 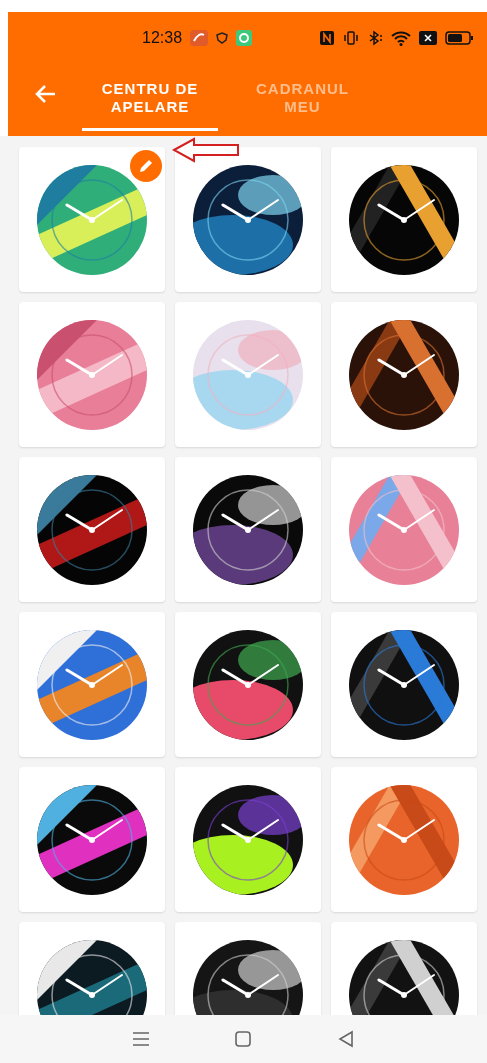 I want to click on shield-icon, so click(x=222, y=38).